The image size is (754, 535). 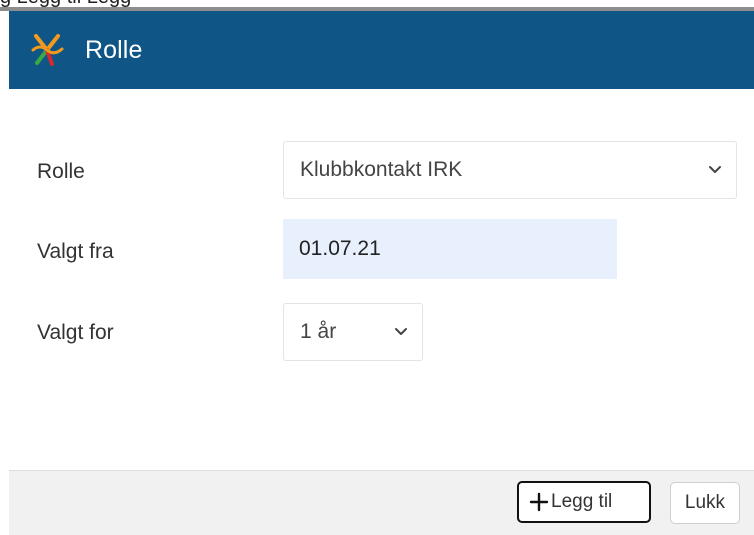 What do you see at coordinates (510, 170) in the screenshot?
I see `role-select: Klubbkontakt IRK` at bounding box center [510, 170].